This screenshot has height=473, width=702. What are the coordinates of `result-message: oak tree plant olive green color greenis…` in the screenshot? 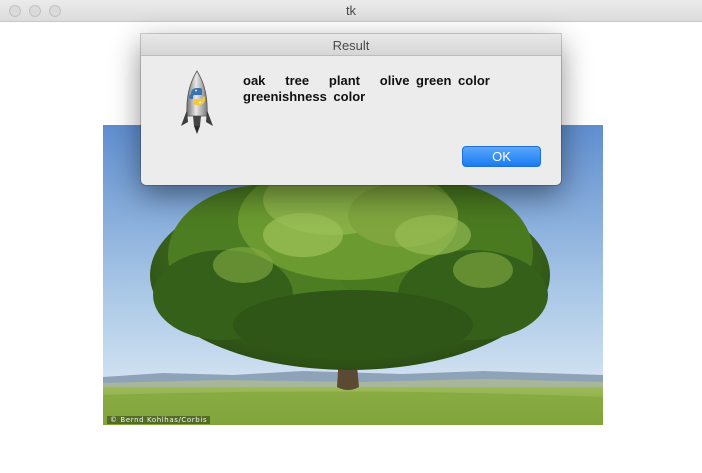 It's located at (366, 88).